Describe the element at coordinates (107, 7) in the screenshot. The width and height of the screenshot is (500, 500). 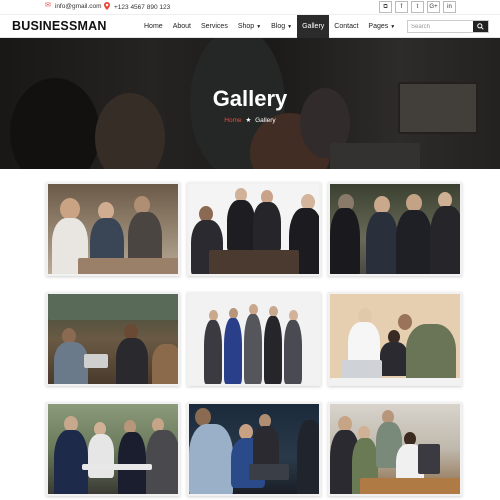
I see `map-pin-icon` at that location.